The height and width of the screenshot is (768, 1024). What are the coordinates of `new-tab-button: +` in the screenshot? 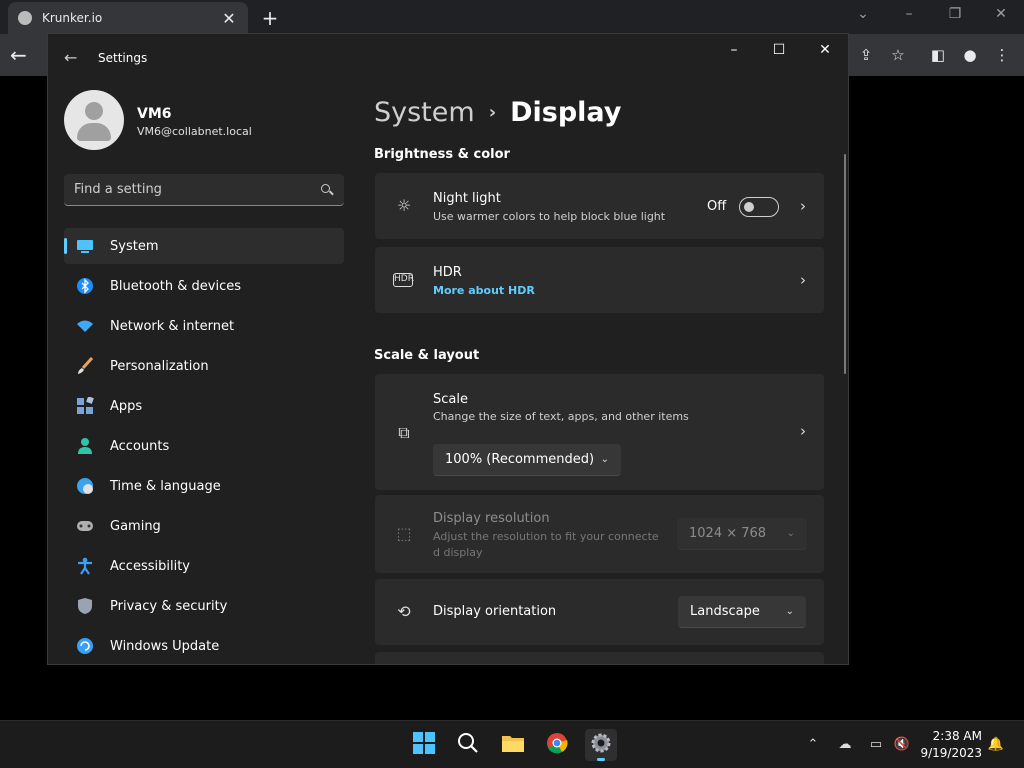 It's located at (270, 18).